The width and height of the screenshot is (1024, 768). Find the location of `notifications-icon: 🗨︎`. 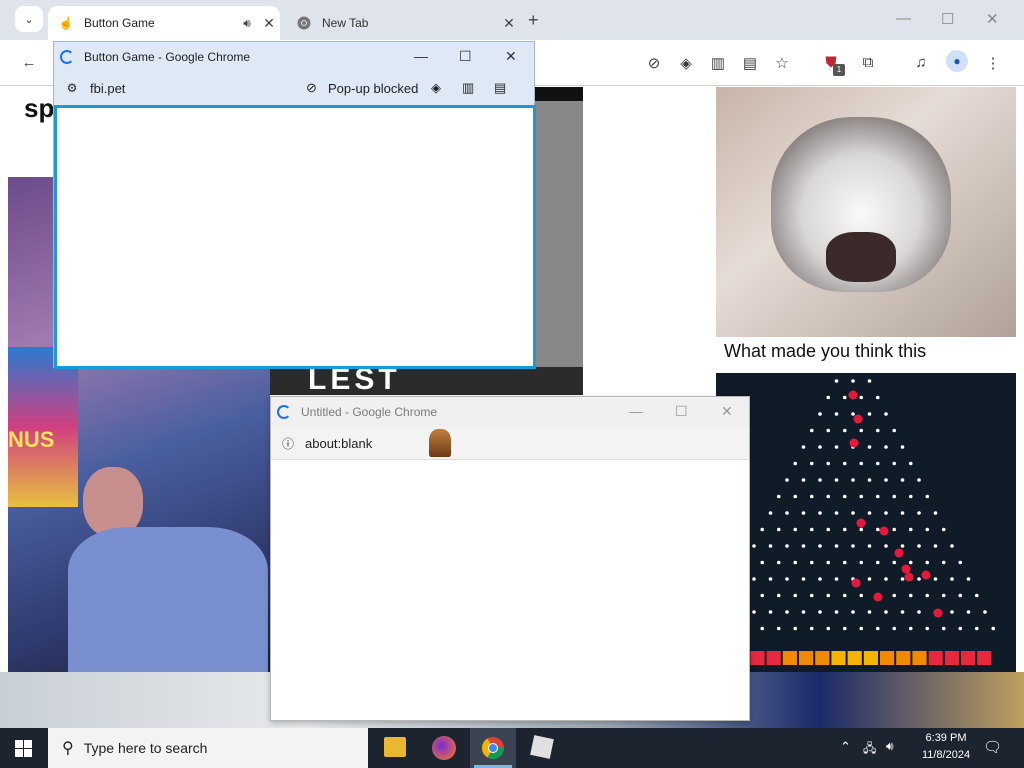

notifications-icon: 🗨︎ is located at coordinates (992, 747).